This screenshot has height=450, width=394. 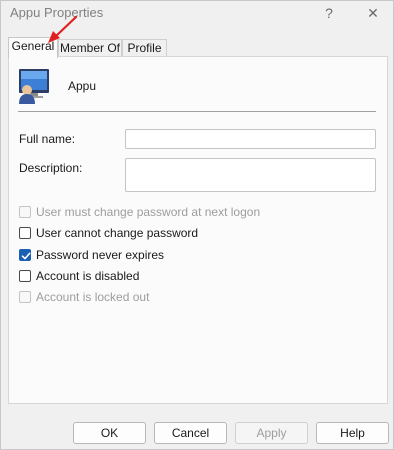 I want to click on checkmark-icon, so click(x=26, y=256).